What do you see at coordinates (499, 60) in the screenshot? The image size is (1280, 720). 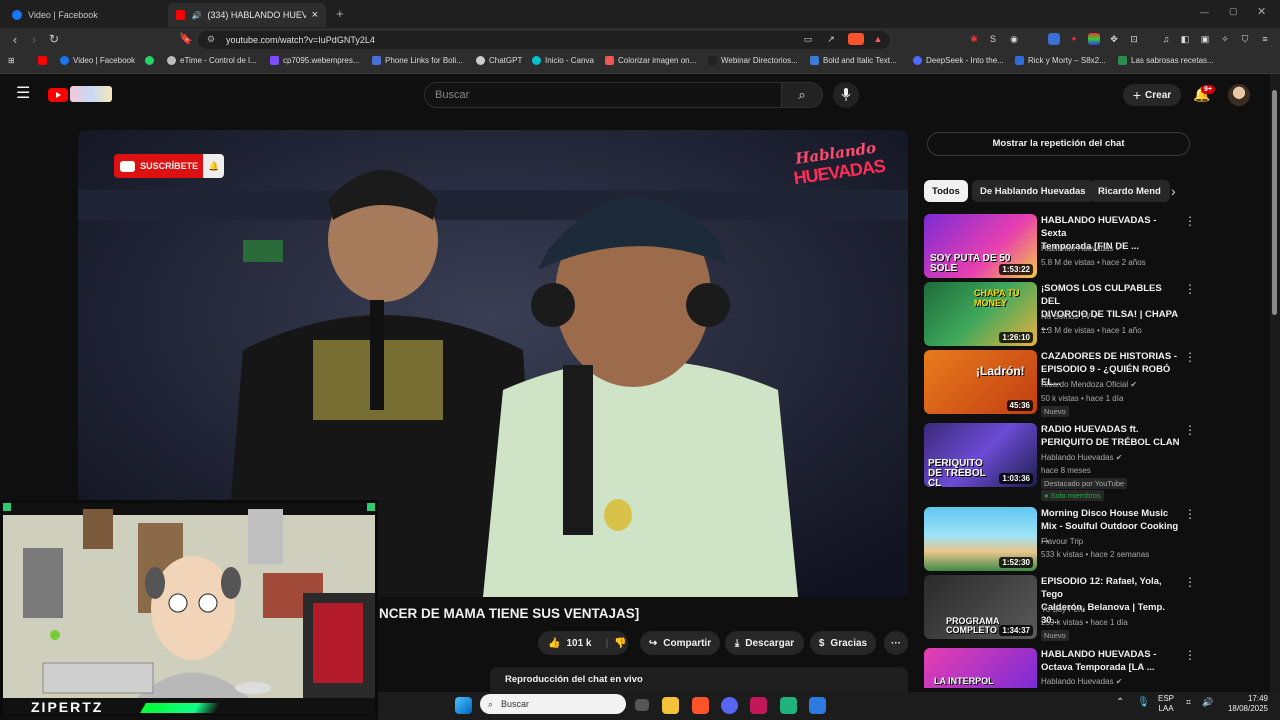 I see `bookmark-chatgpt: ChatGPT` at bounding box center [499, 60].